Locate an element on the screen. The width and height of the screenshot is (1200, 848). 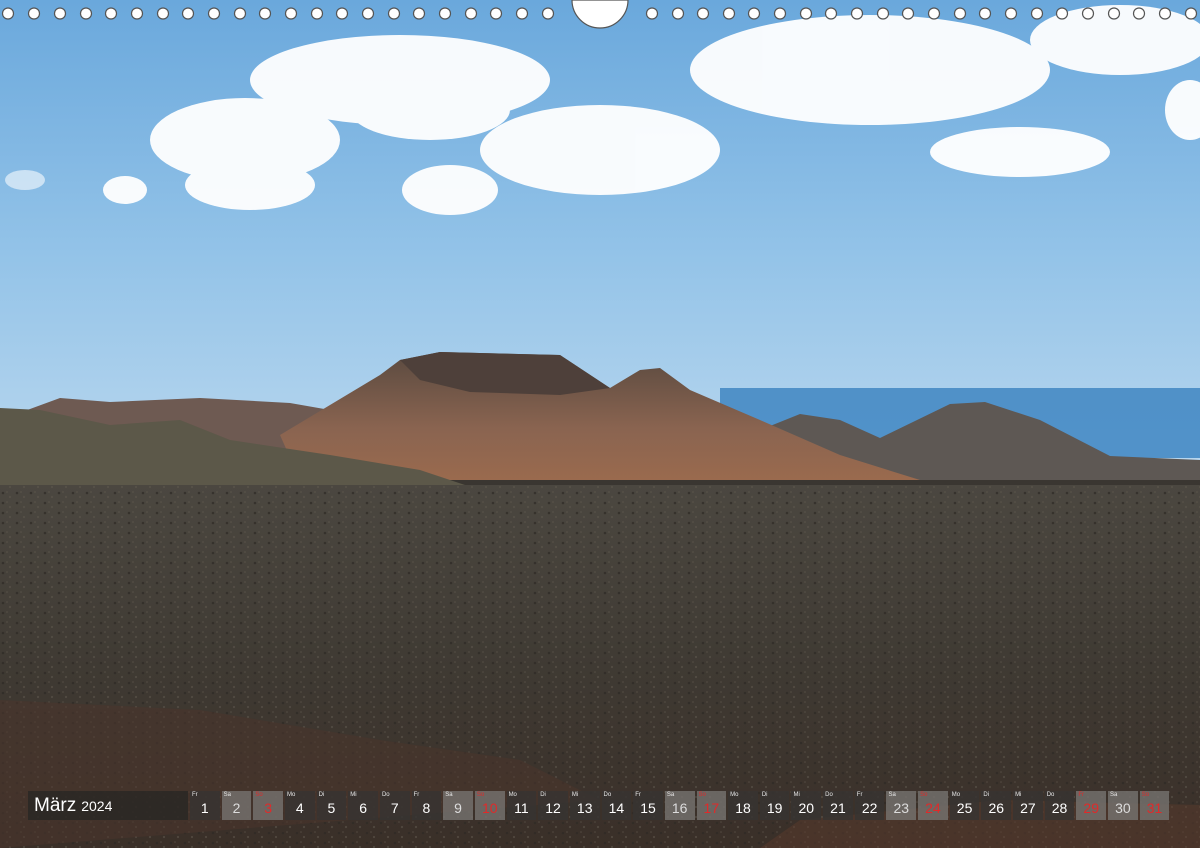
day-number: 27 is located at coordinates (1028, 808).